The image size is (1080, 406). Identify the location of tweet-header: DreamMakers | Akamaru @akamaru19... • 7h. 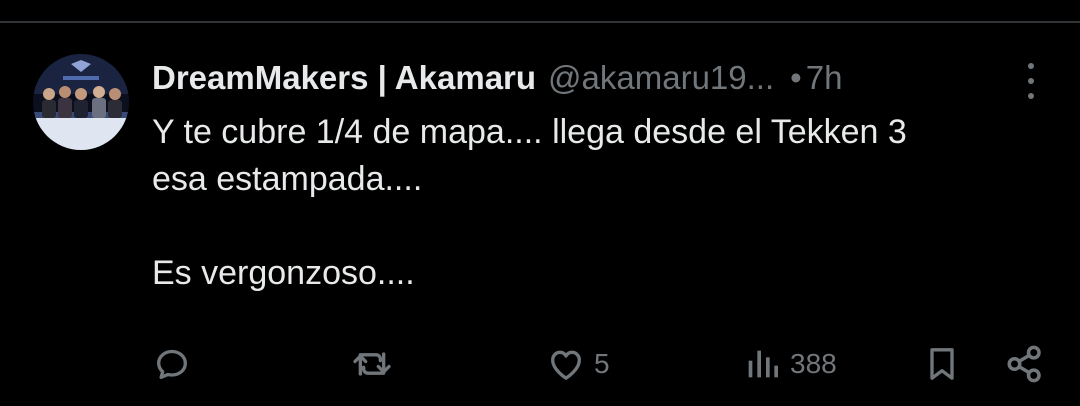
(497, 78).